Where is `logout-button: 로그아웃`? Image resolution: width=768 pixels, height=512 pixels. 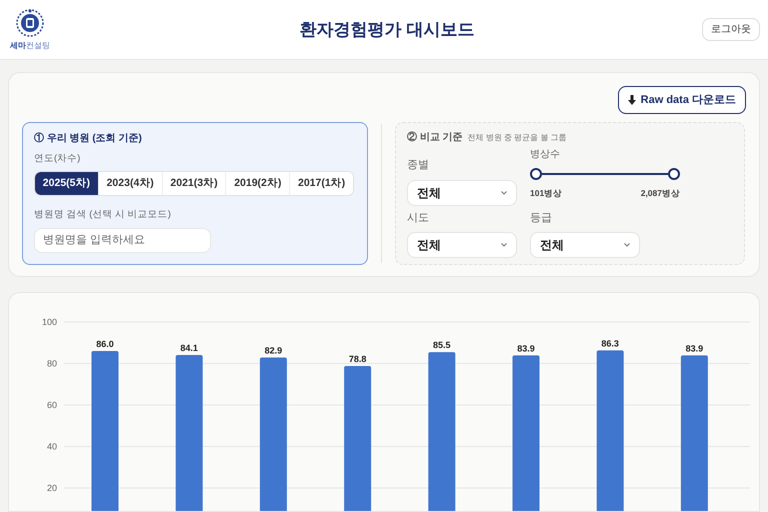 logout-button: 로그아웃 is located at coordinates (731, 29).